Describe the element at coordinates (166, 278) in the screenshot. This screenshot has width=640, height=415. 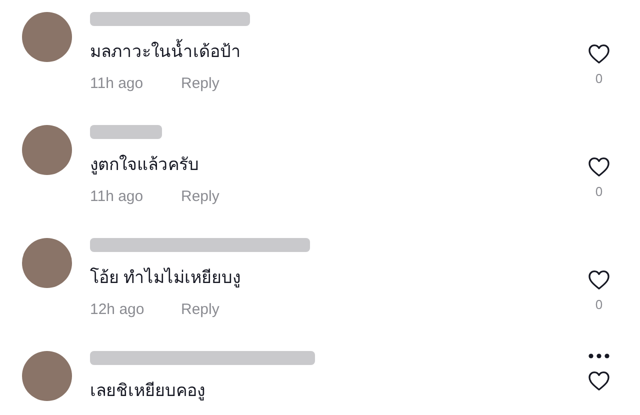
I see `comment-text: โอ้ย ทำไมไม่เหยียบงู` at that location.